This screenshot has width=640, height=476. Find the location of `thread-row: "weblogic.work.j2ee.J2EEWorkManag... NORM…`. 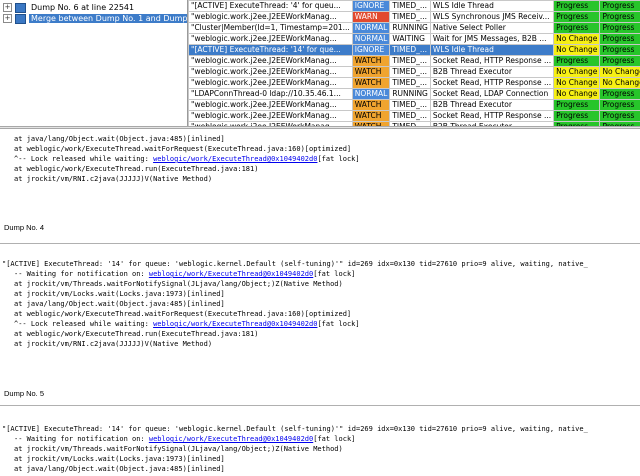

thread-row: "weblogic.work.j2ee.J2EEWorkManag... NORM… is located at coordinates (414, 39).